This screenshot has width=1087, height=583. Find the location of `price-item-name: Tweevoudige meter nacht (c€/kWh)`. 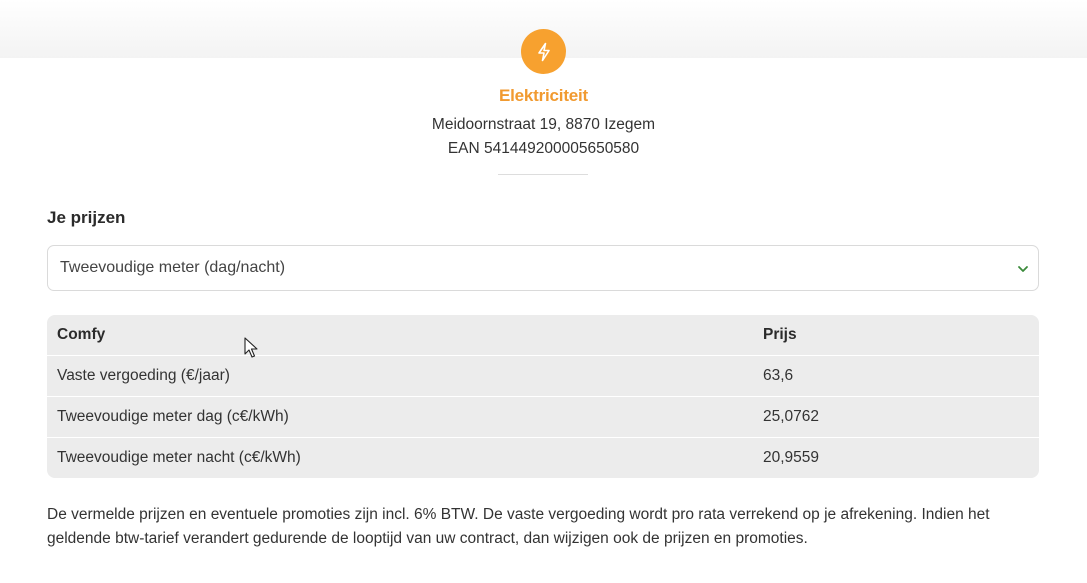

price-item-name: Tweevoudige meter nacht (c€/kWh) is located at coordinates (179, 457).